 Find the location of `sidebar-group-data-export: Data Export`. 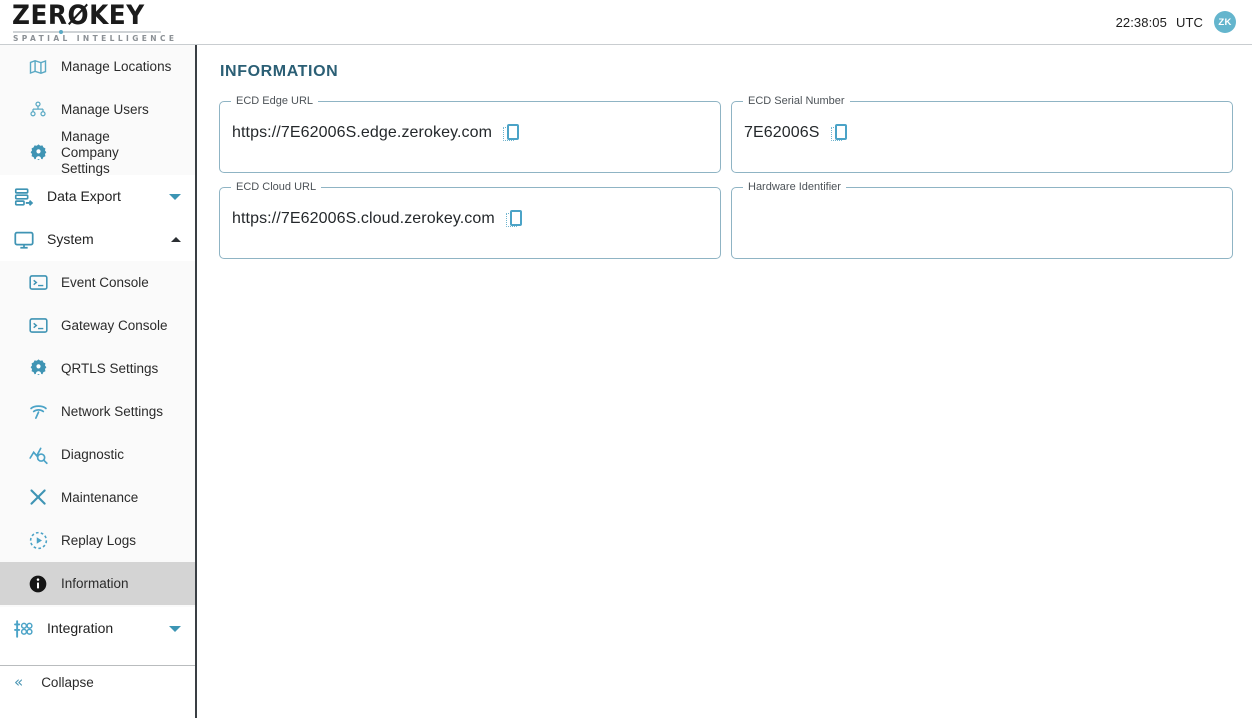

sidebar-group-data-export: Data Export is located at coordinates (97, 196).